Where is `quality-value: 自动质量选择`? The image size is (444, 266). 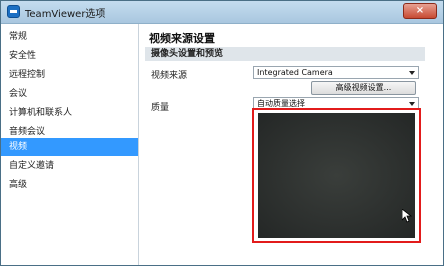 quality-value: 自动质量选择 is located at coordinates (281, 103).